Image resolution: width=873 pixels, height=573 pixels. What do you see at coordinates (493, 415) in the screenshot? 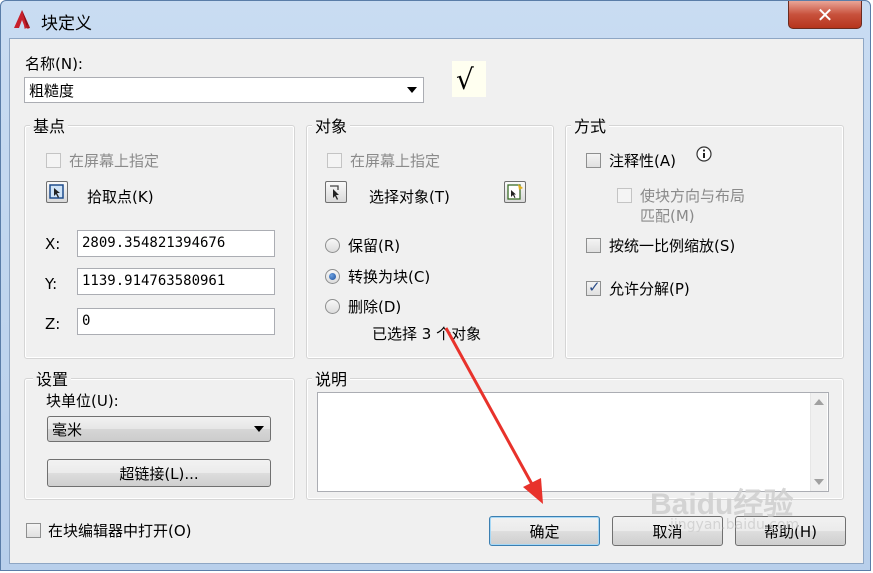
I see `annotation-arrow` at bounding box center [493, 415].